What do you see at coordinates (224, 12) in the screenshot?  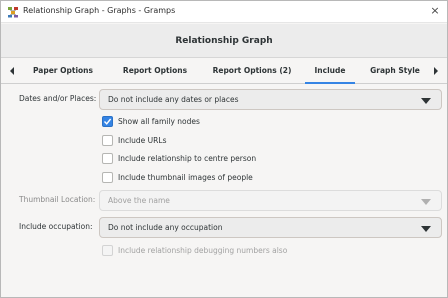 I see `titlebar: Relationship Graph - Graphs - Gramps ×` at bounding box center [224, 12].